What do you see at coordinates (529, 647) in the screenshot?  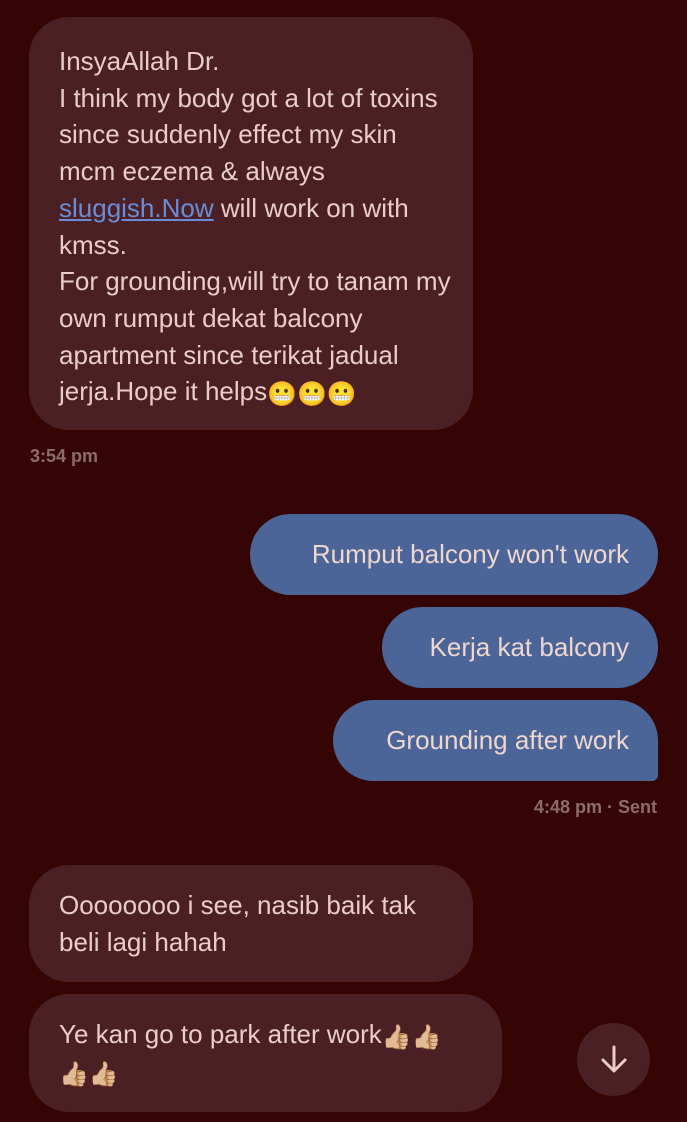 I see `message-text: Kerja kat balcony` at bounding box center [529, 647].